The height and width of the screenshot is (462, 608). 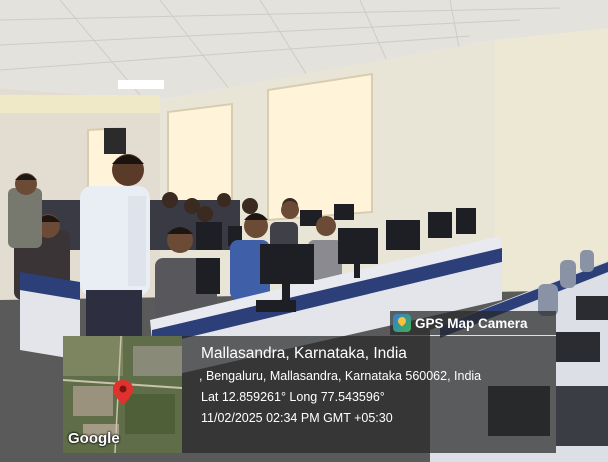 What do you see at coordinates (141, 84) in the screenshot?
I see `ceiling-light` at bounding box center [141, 84].